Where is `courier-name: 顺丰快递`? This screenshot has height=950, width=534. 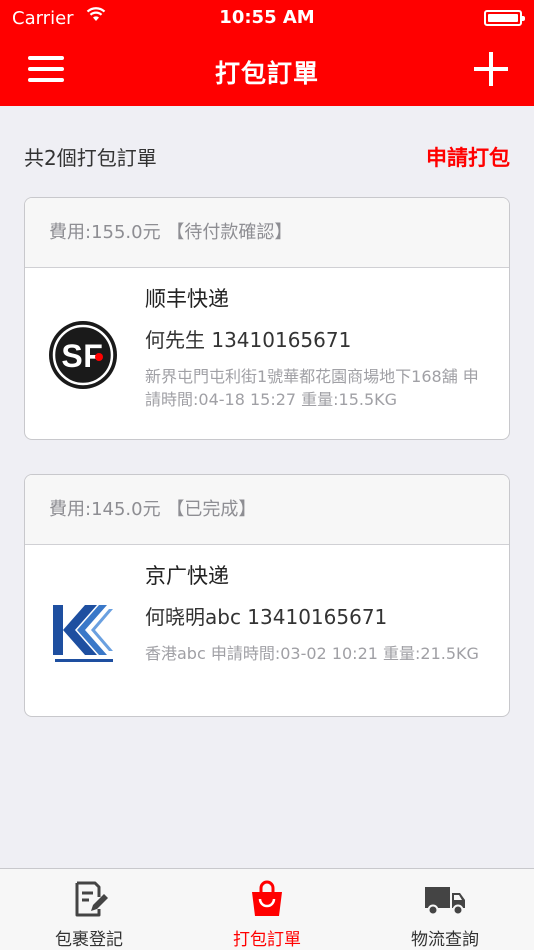
courier-name: 顺丰快递 is located at coordinates (187, 299).